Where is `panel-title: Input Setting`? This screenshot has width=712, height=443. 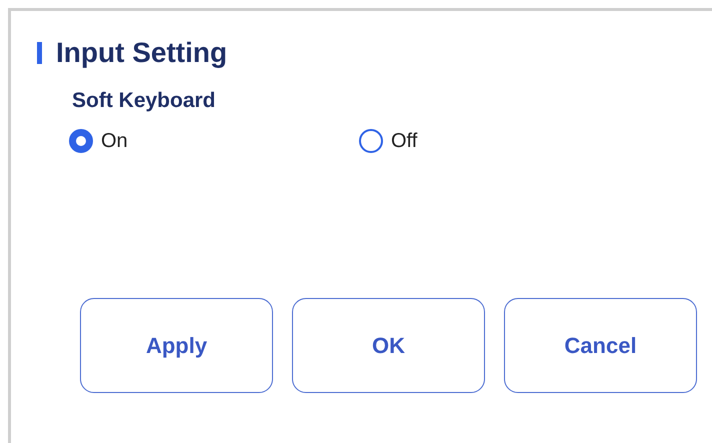 panel-title: Input Setting is located at coordinates (142, 53).